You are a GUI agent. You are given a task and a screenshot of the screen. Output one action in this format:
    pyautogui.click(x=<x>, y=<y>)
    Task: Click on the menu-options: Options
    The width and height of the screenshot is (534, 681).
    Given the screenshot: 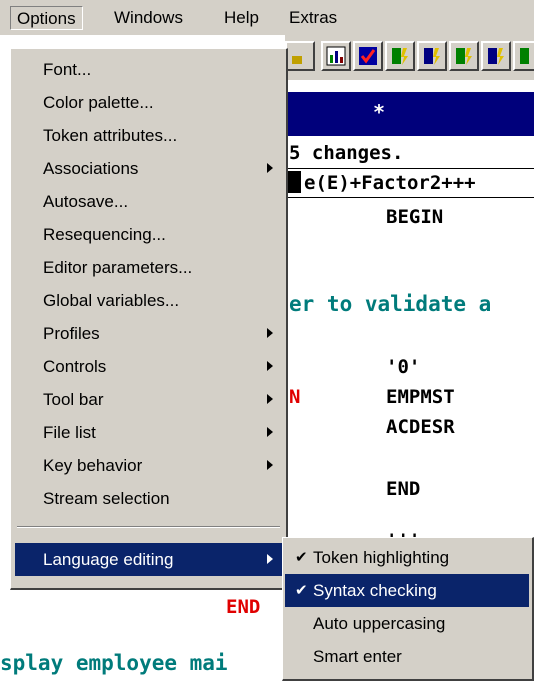 What is the action you would take?
    pyautogui.click(x=46, y=18)
    